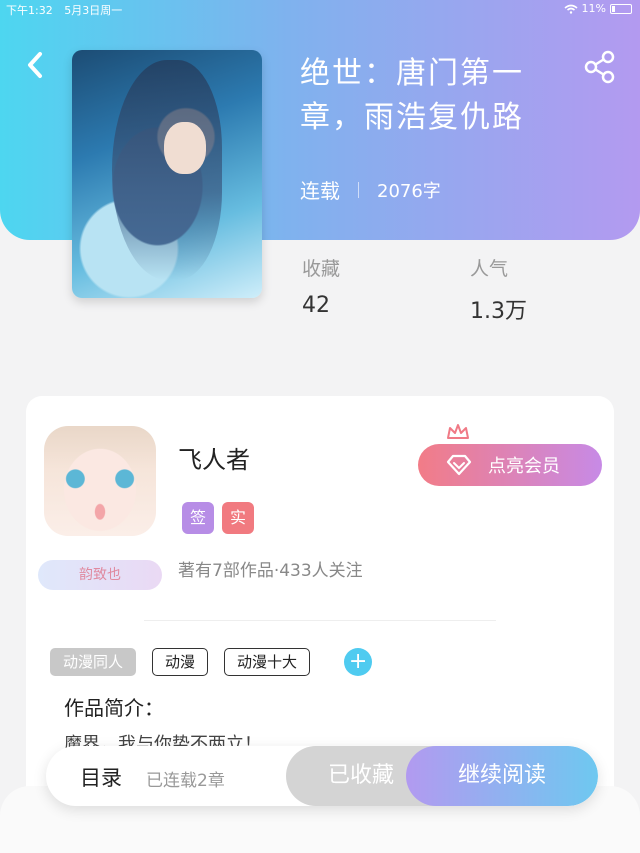  Describe the element at coordinates (214, 457) in the screenshot. I see `author-name: 飞人者` at that location.